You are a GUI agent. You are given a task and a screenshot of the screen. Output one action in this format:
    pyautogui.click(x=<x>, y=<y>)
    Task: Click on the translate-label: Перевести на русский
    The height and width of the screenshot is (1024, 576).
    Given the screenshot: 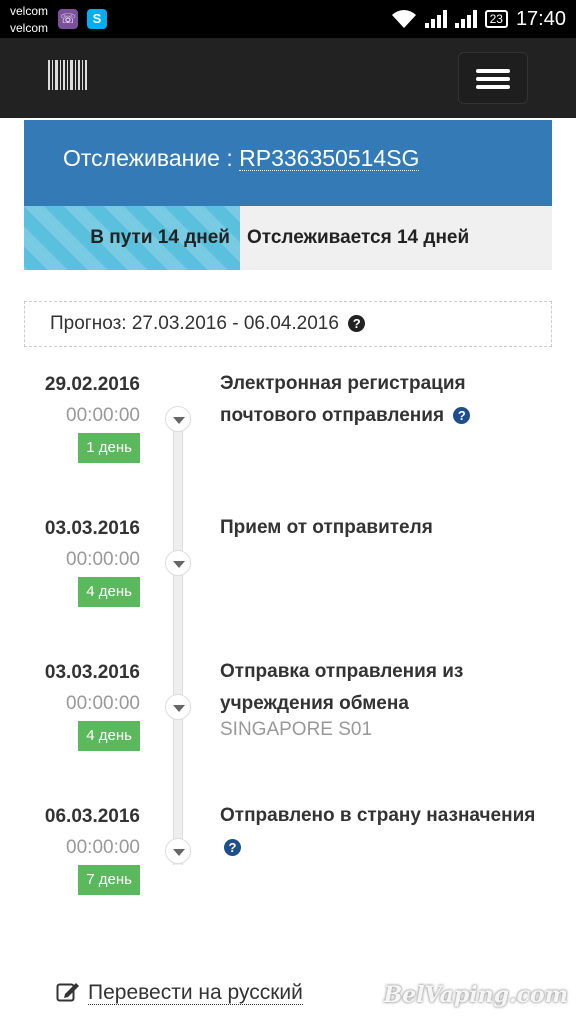 What is the action you would take?
    pyautogui.click(x=195, y=993)
    